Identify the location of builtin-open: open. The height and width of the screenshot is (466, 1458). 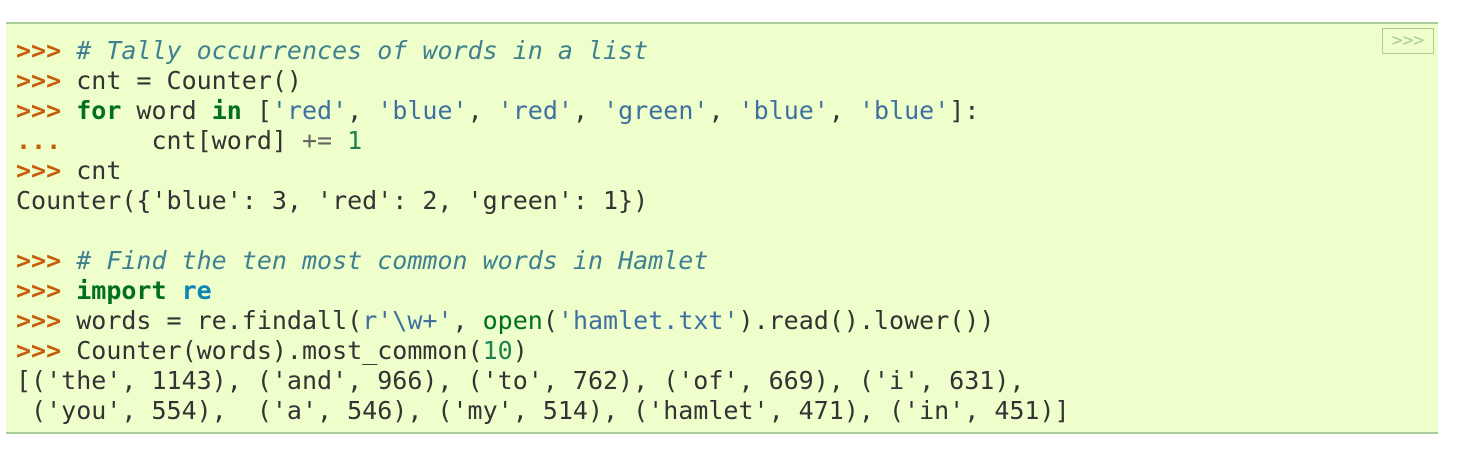
(512, 320).